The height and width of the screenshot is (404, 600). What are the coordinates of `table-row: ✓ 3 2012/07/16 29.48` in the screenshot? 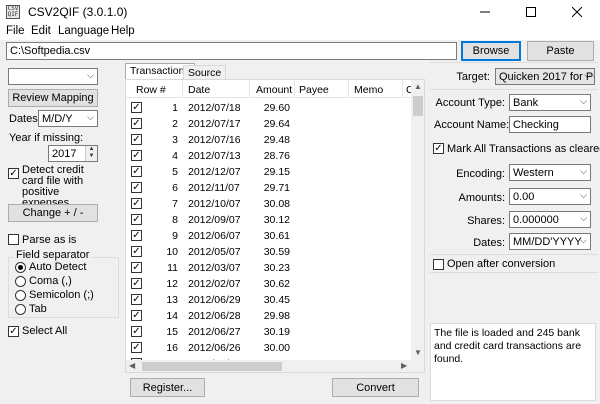 It's located at (268, 140).